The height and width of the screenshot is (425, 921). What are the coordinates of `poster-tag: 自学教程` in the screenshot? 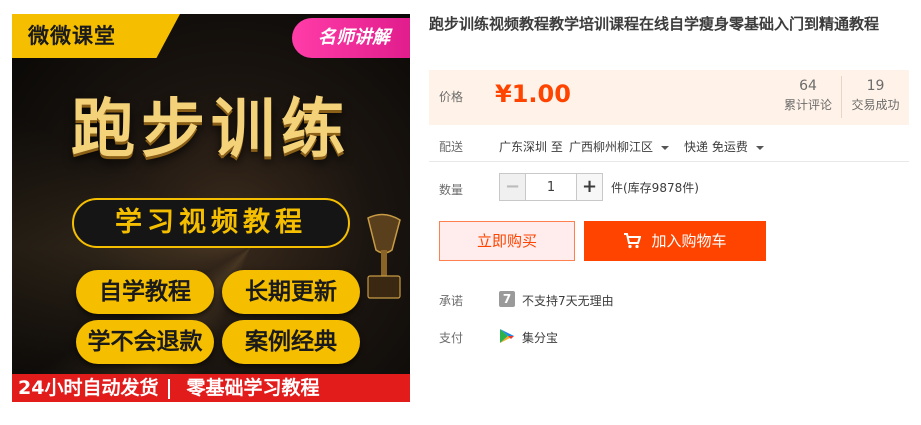 It's located at (145, 292).